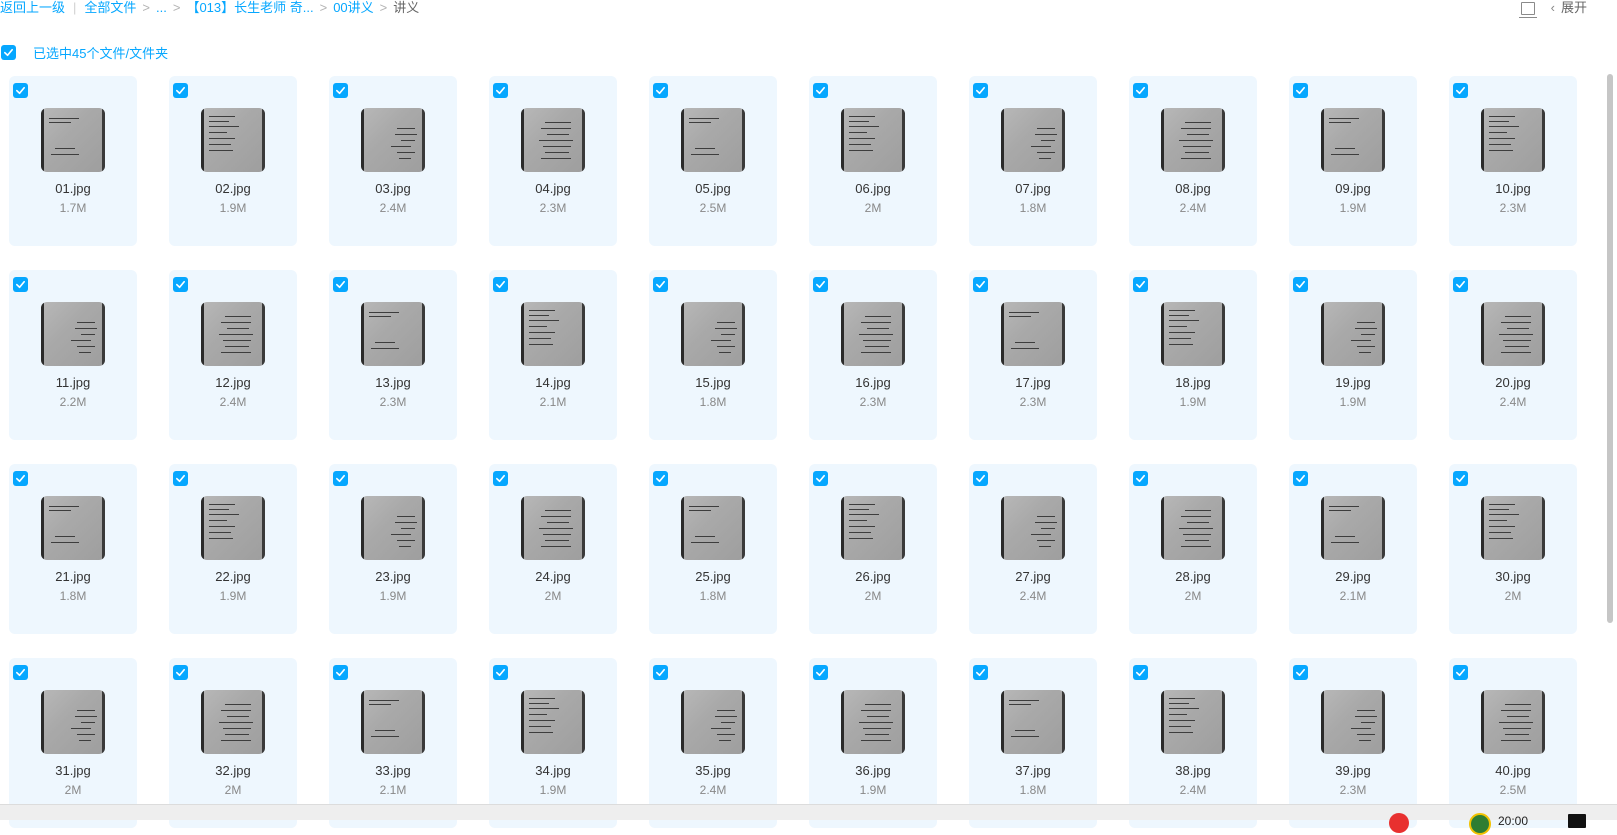 This screenshot has height=835, width=1617. I want to click on file-card: 17.jpg 2.3M, so click(1033, 355).